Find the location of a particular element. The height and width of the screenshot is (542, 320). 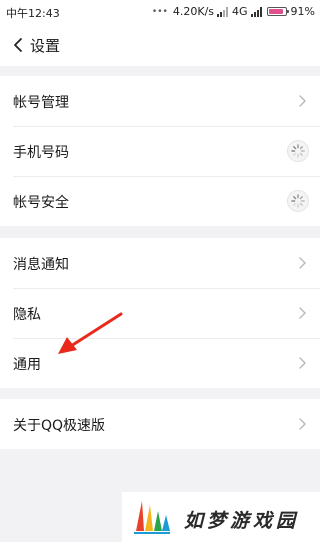

nav-header: 设置 is located at coordinates (160, 45).